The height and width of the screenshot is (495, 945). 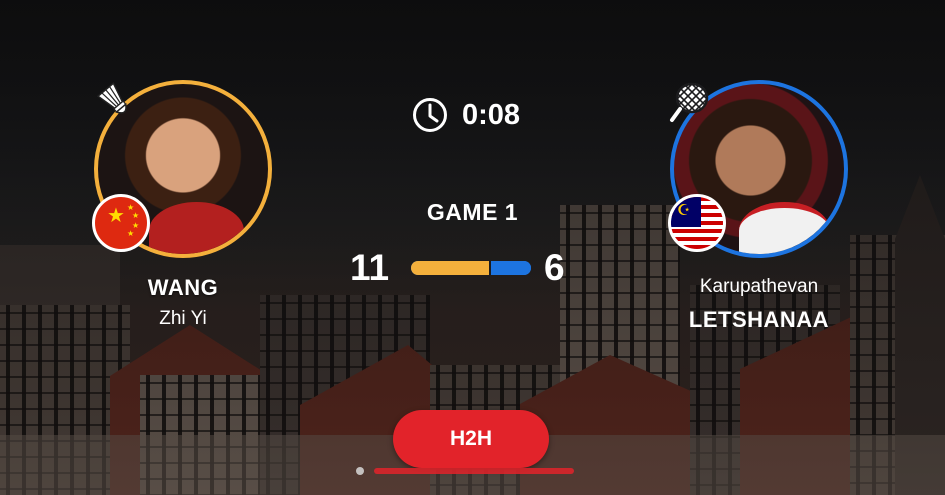 I want to click on player-card-left: ★ ★ ★ ★ ★ WANG Zhi Yi, so click(x=182, y=204).